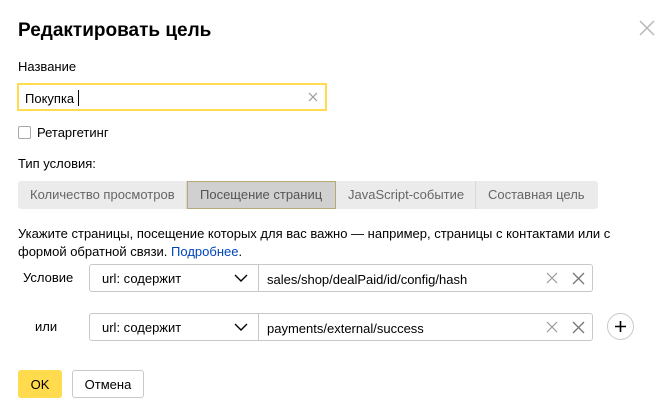  I want to click on plus-icon, so click(620, 326).